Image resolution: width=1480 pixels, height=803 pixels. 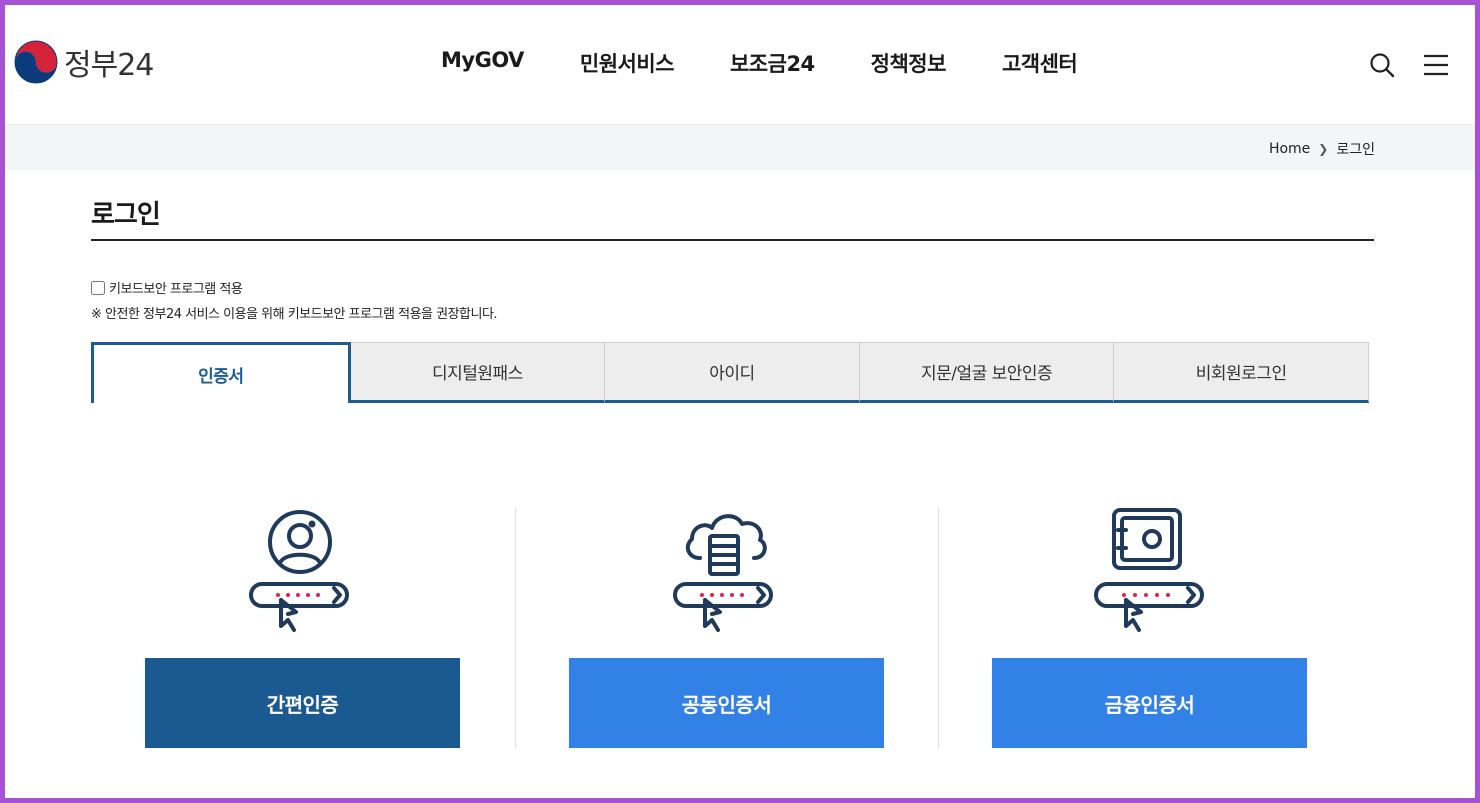 I want to click on user-login-icon, so click(x=298, y=571).